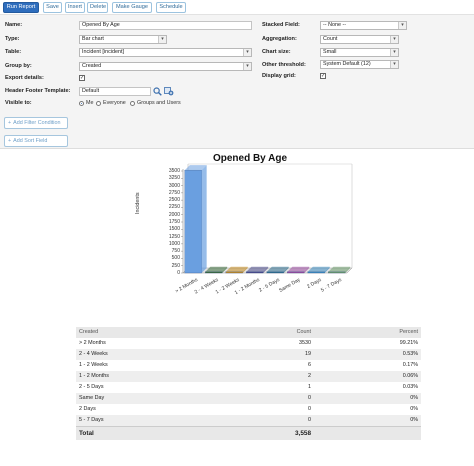 The height and width of the screenshot is (466, 474). What do you see at coordinates (248, 409) in the screenshot?
I see `table-row: 2 Days 0 0%` at bounding box center [248, 409].